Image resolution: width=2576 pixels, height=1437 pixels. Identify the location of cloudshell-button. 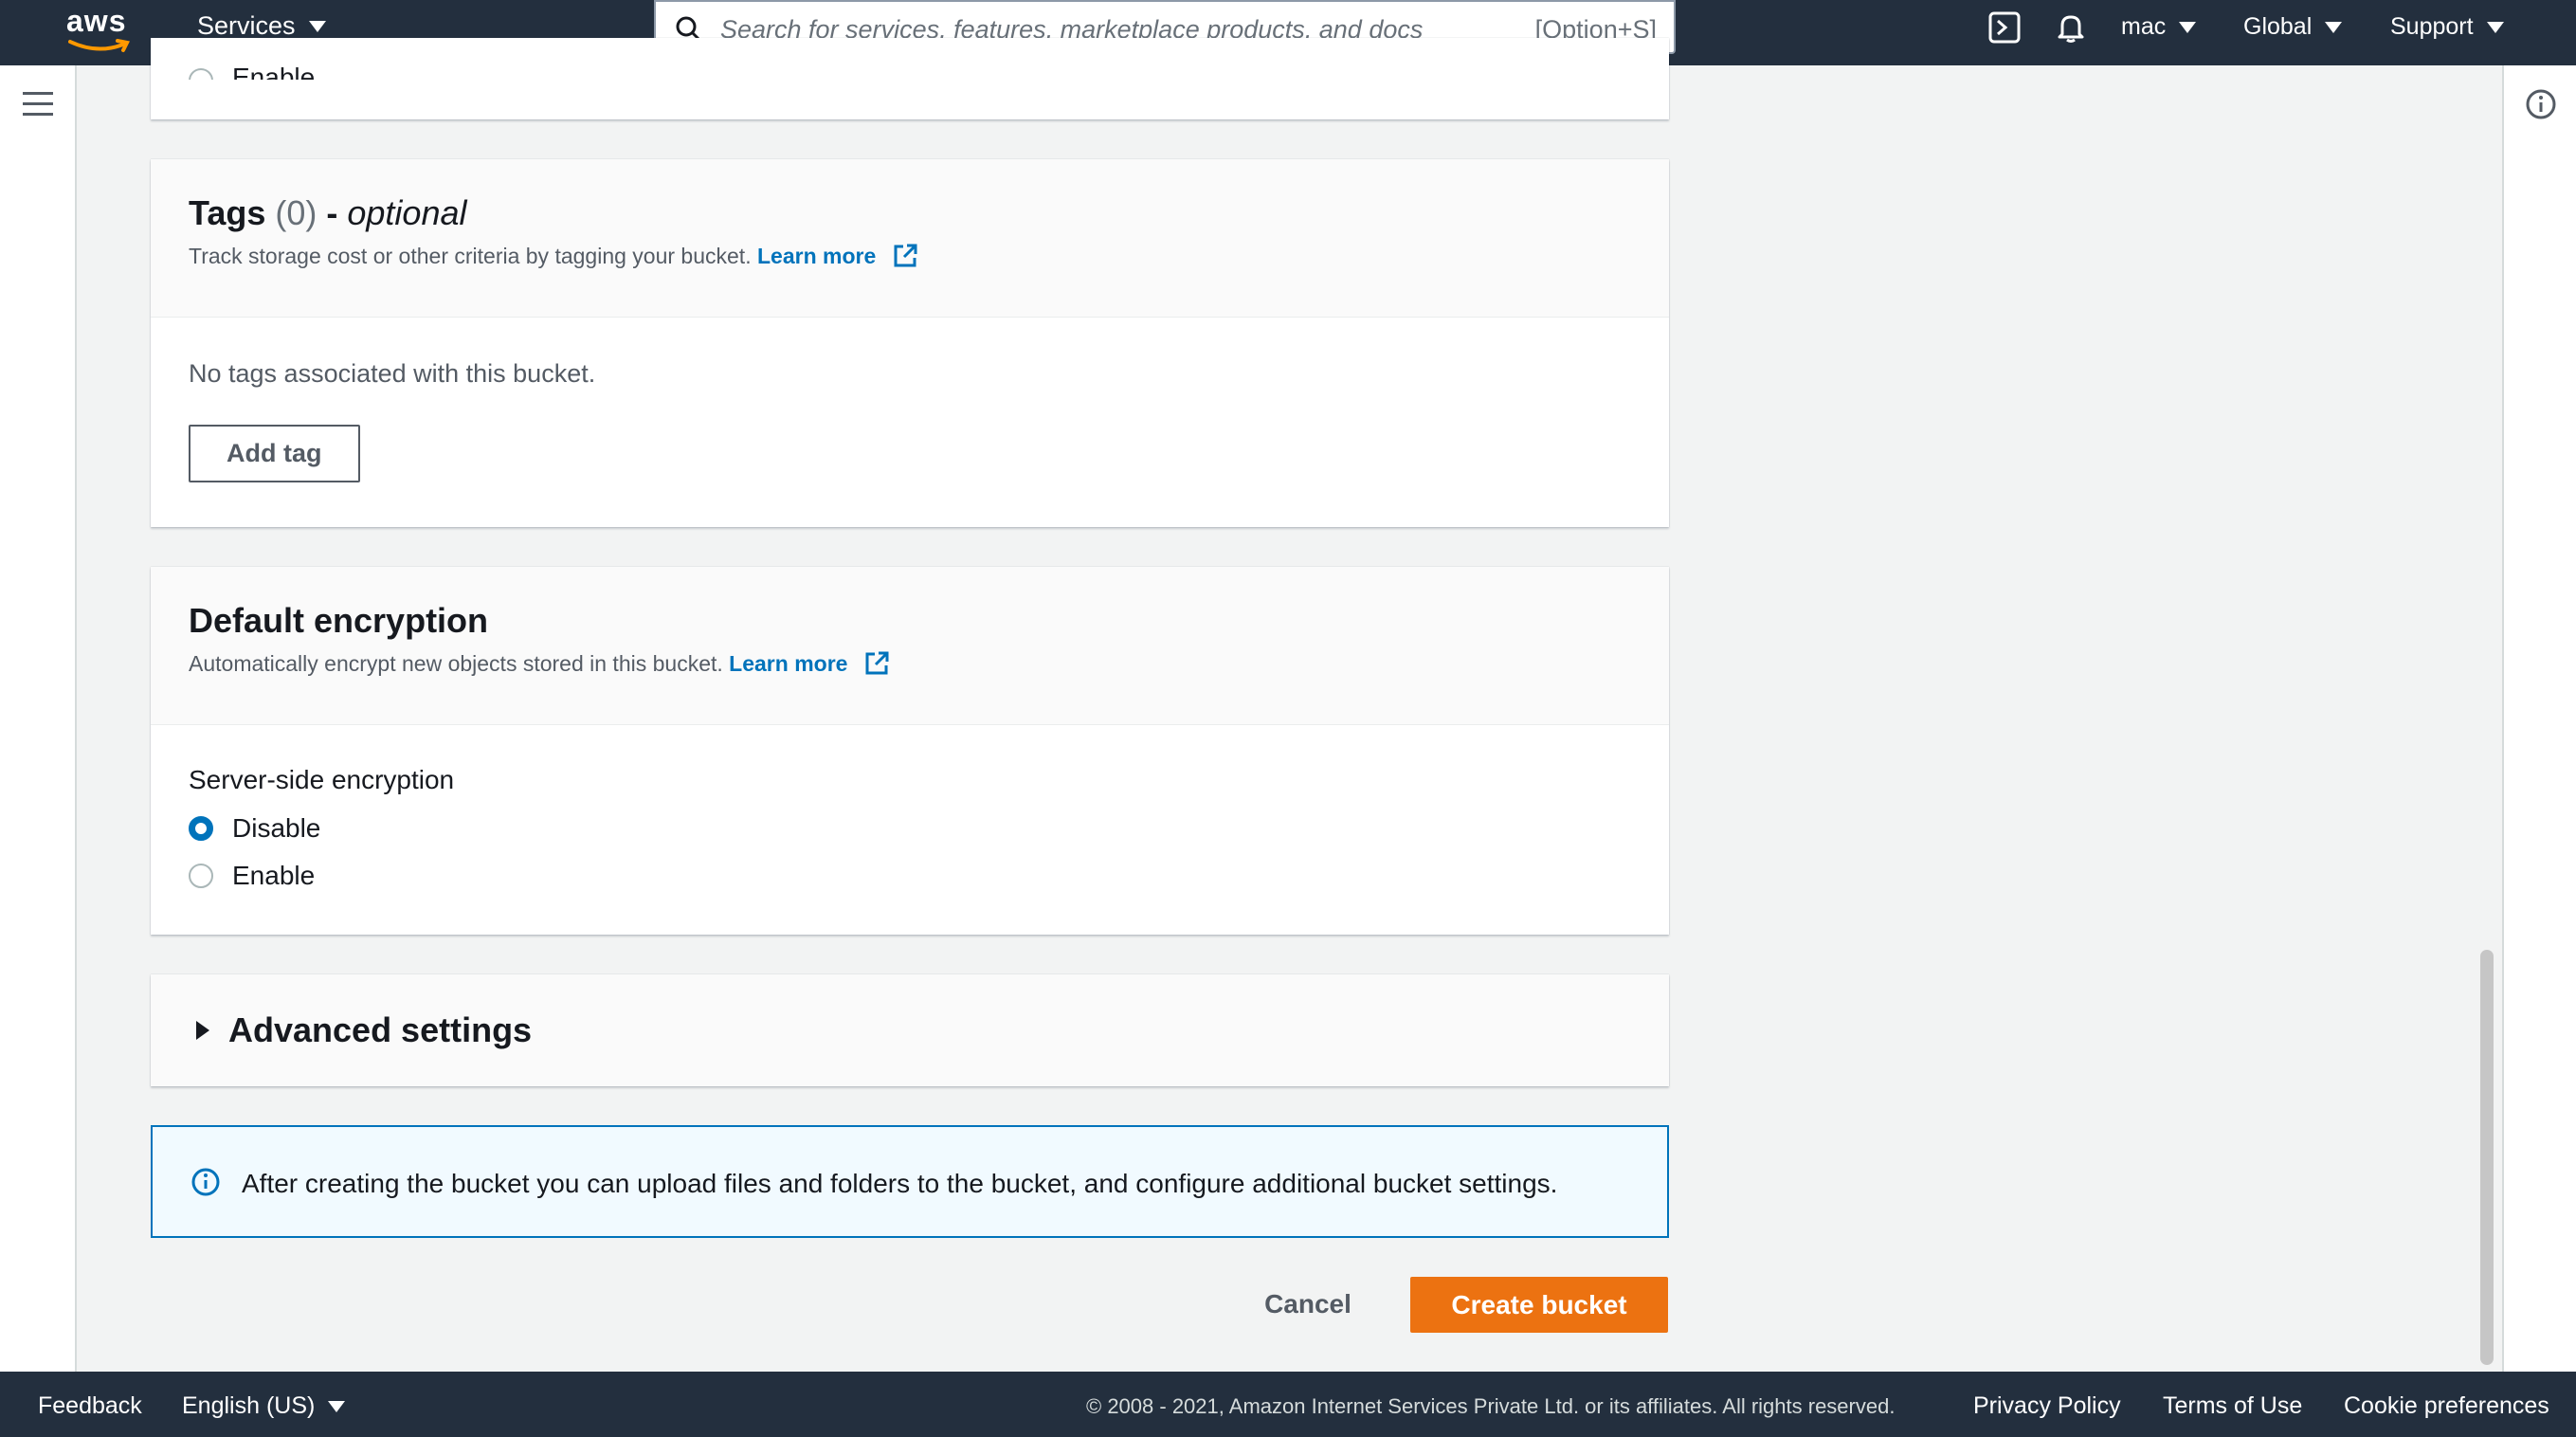
(2004, 27).